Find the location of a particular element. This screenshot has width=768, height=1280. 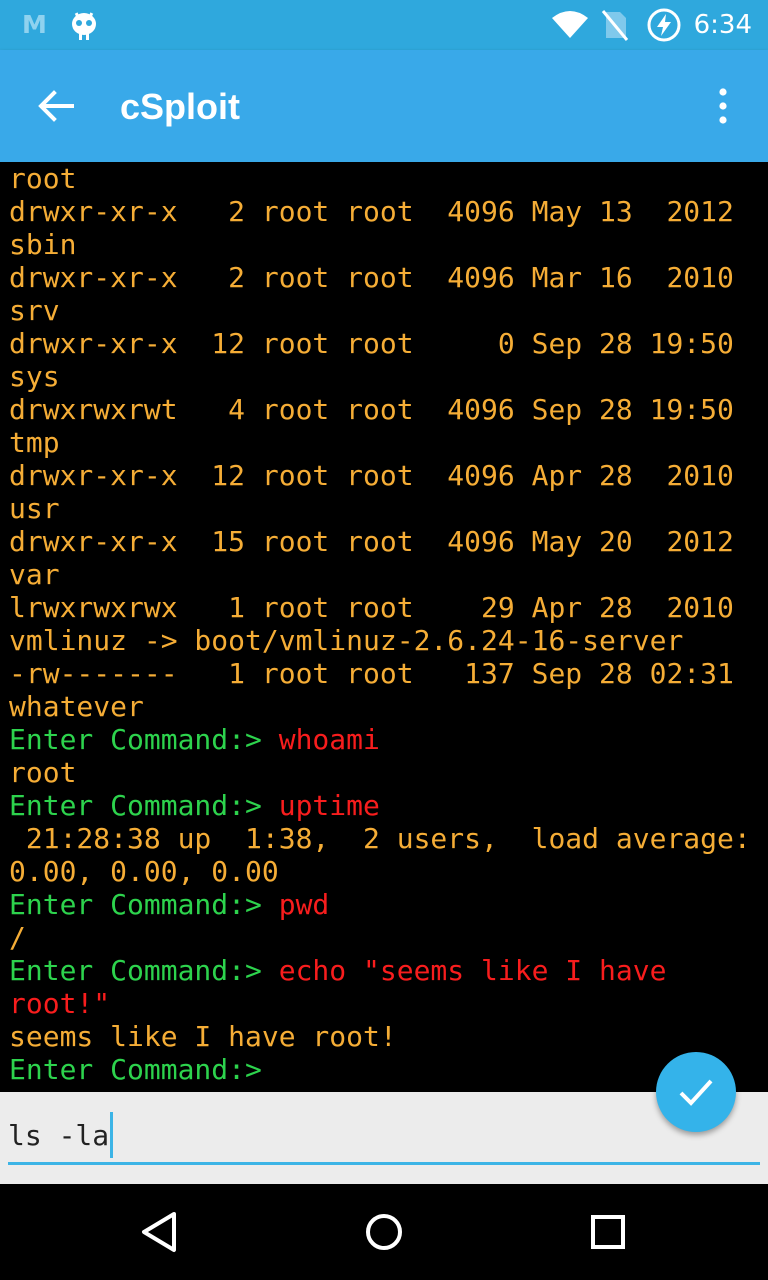

terminal-line: root!" is located at coordinates (59, 1003).